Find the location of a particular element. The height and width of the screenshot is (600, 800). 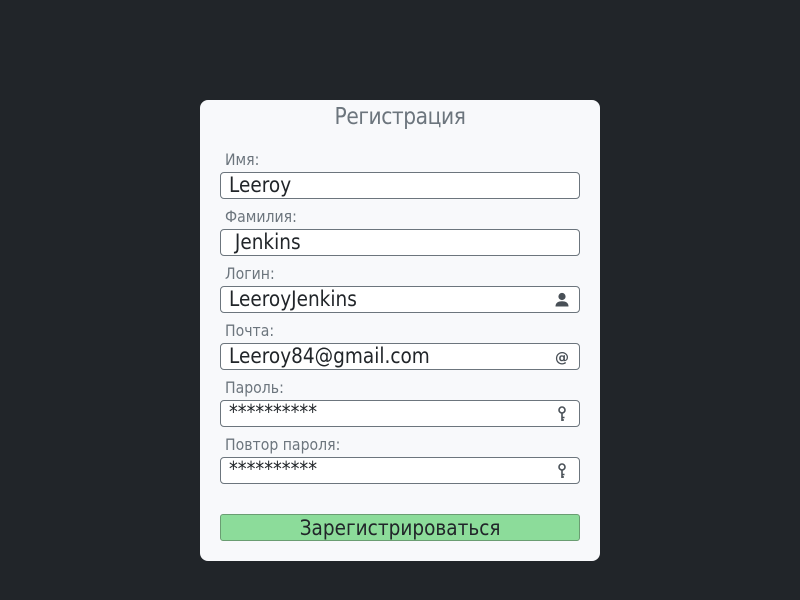

repeat-password-label: Повтор пароля: is located at coordinates (283, 444).